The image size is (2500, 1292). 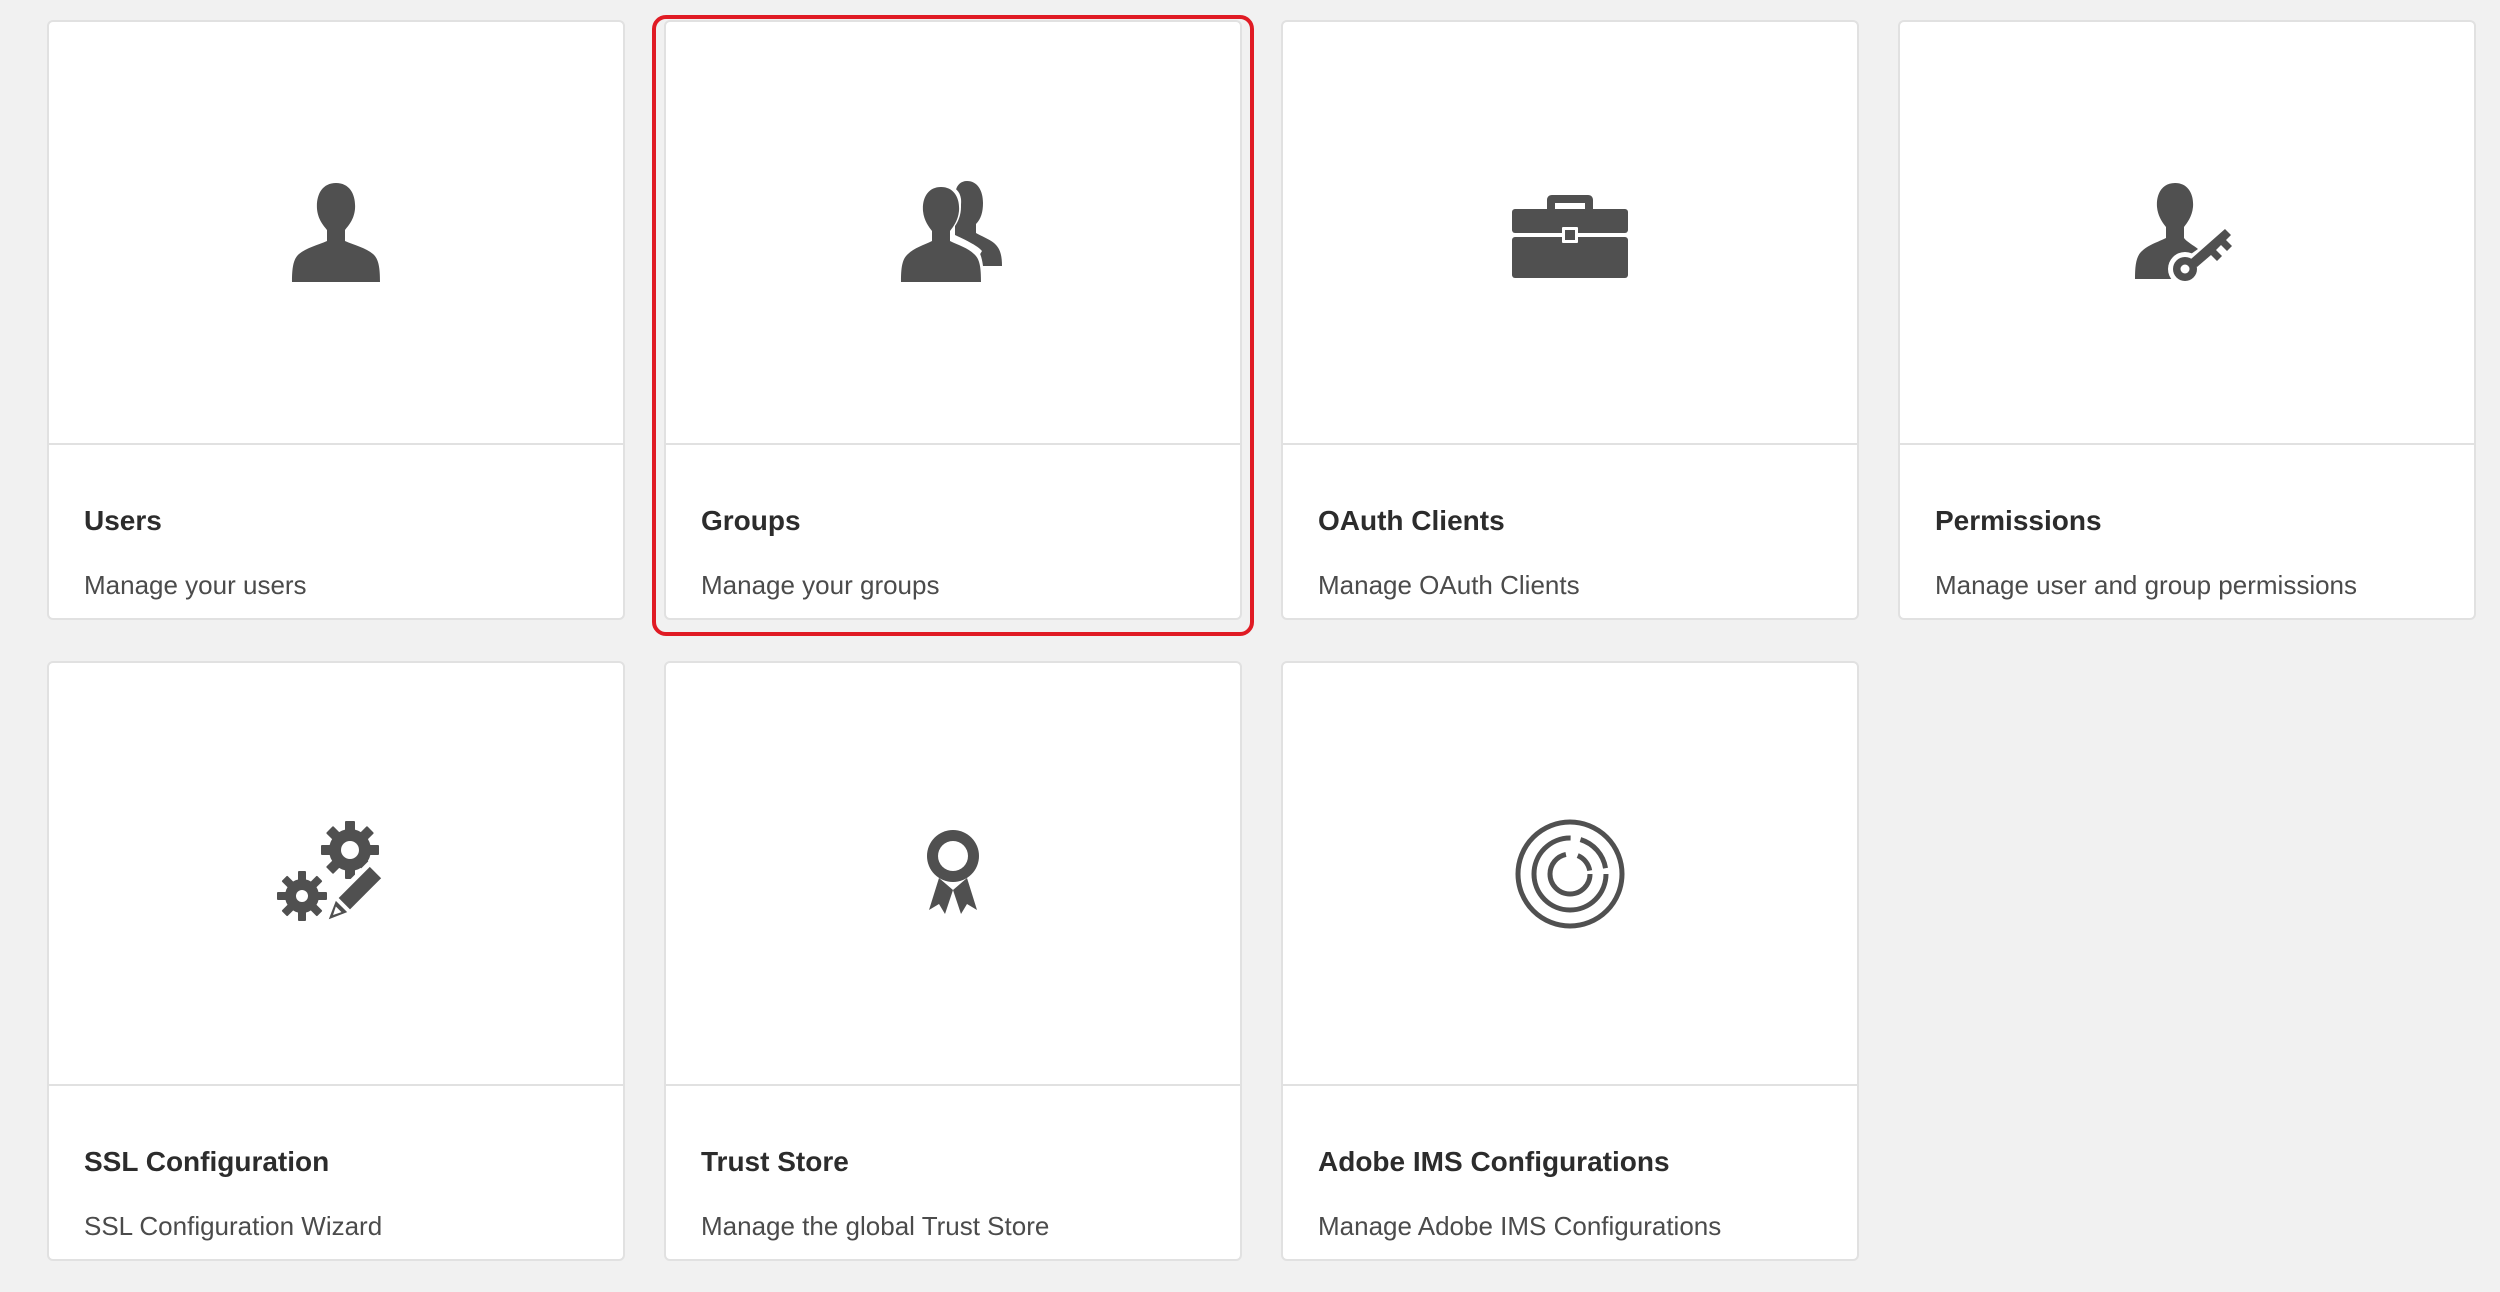 I want to click on card-description: SSL Configuration Wizard, so click(x=233, y=1226).